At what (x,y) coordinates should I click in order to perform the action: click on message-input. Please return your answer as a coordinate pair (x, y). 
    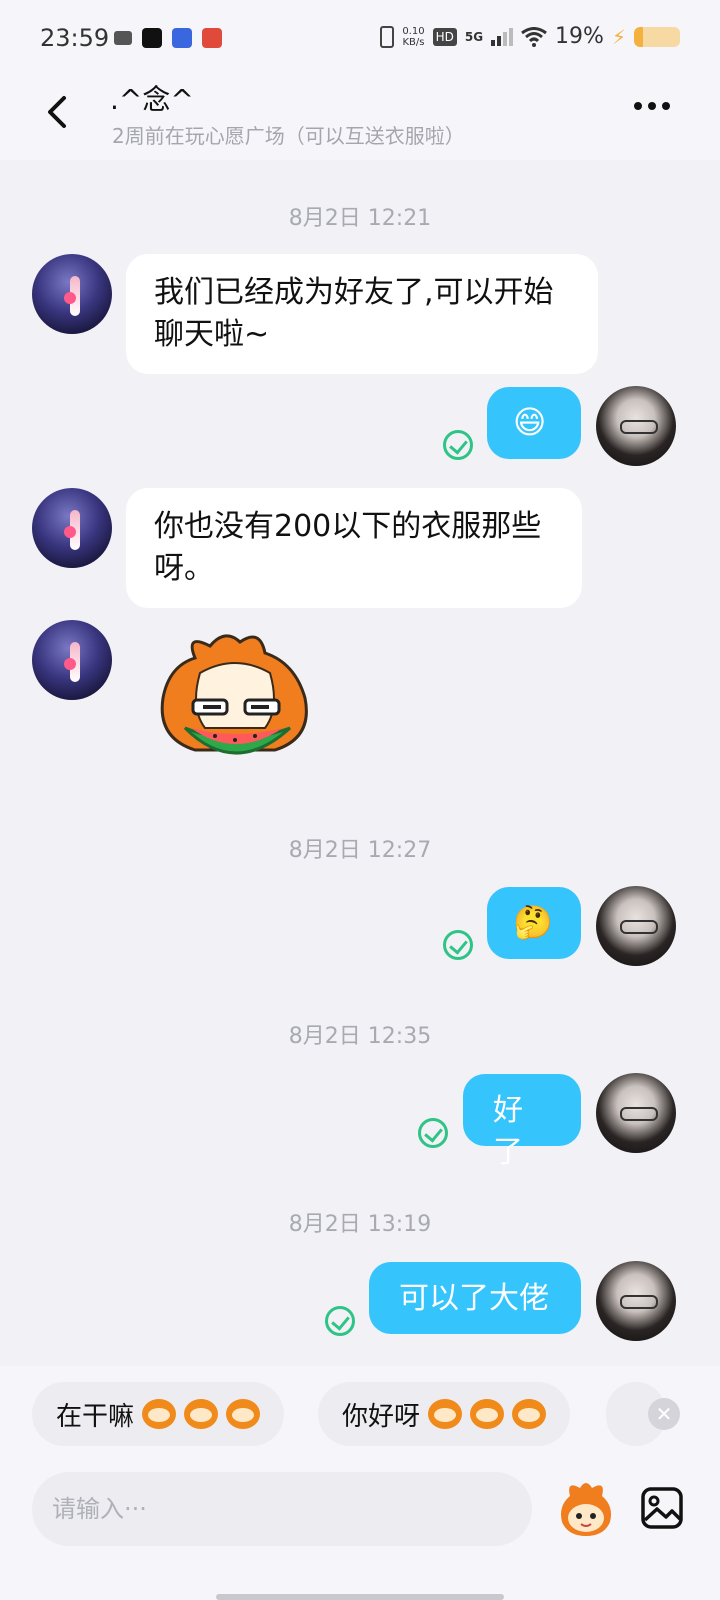
    Looking at the image, I should click on (282, 1509).